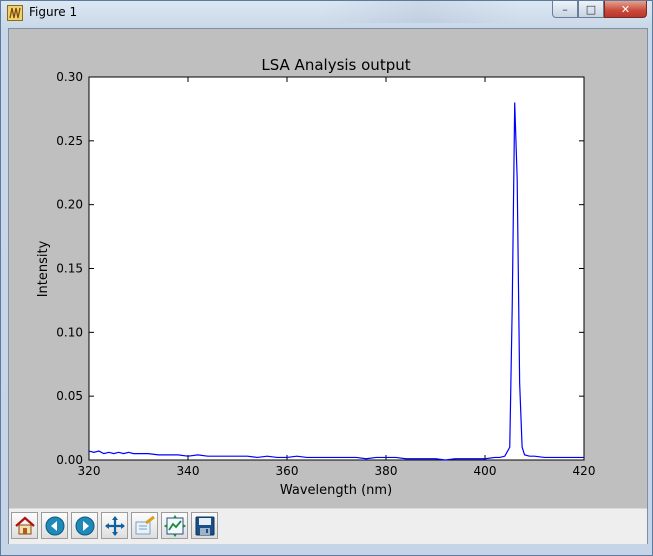 The height and width of the screenshot is (556, 653). I want to click on pan-button, so click(114, 525).